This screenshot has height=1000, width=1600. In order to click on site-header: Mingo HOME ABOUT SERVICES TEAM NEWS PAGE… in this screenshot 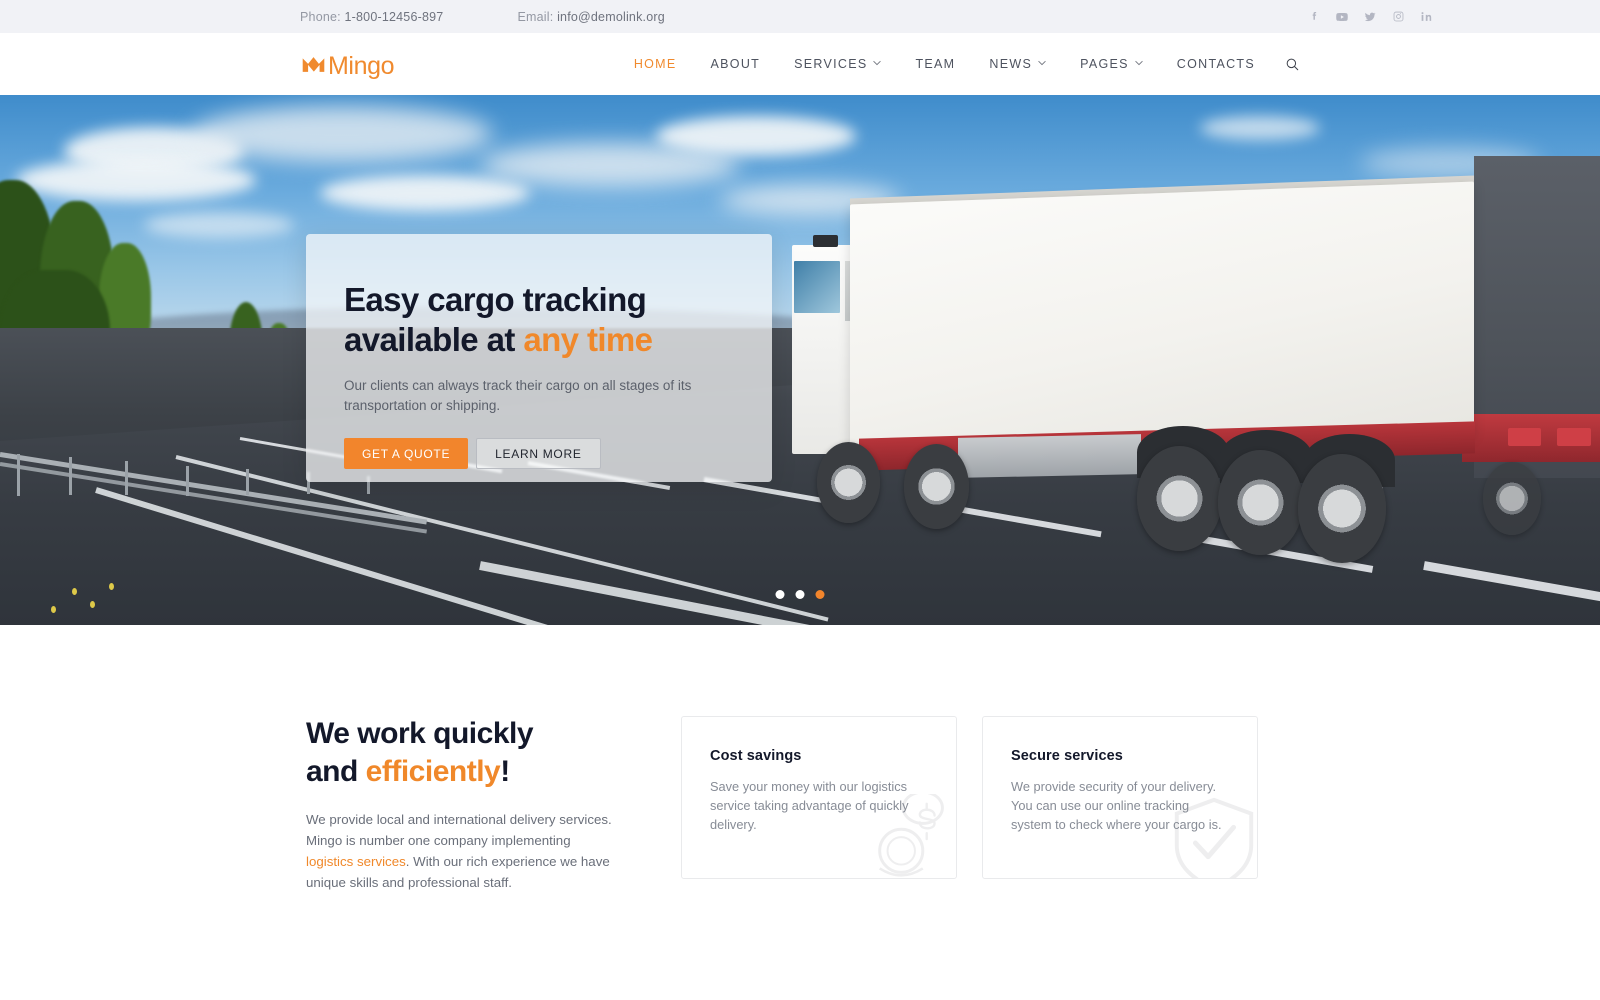, I will do `click(800, 64)`.